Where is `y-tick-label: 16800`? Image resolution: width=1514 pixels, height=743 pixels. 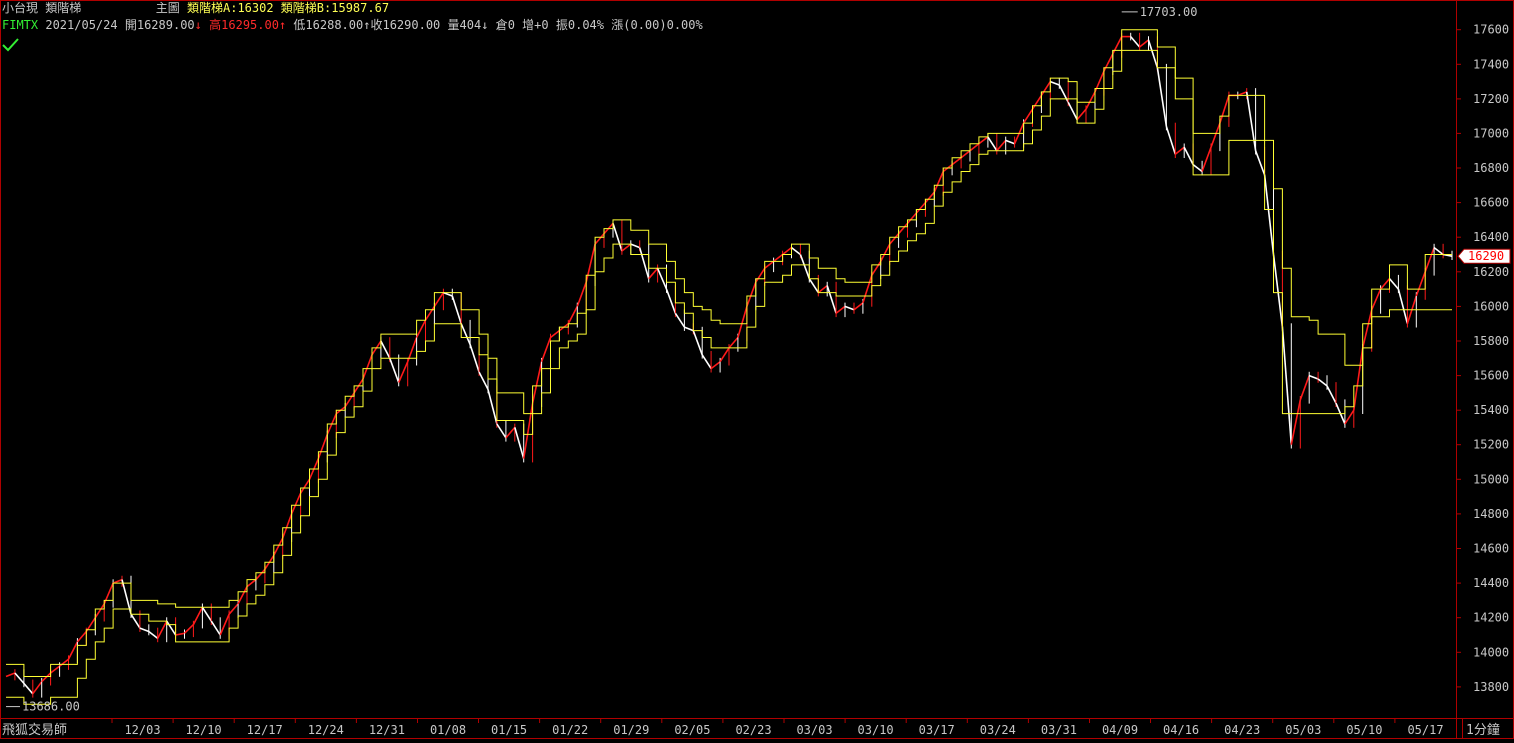 y-tick-label: 16800 is located at coordinates (1491, 168).